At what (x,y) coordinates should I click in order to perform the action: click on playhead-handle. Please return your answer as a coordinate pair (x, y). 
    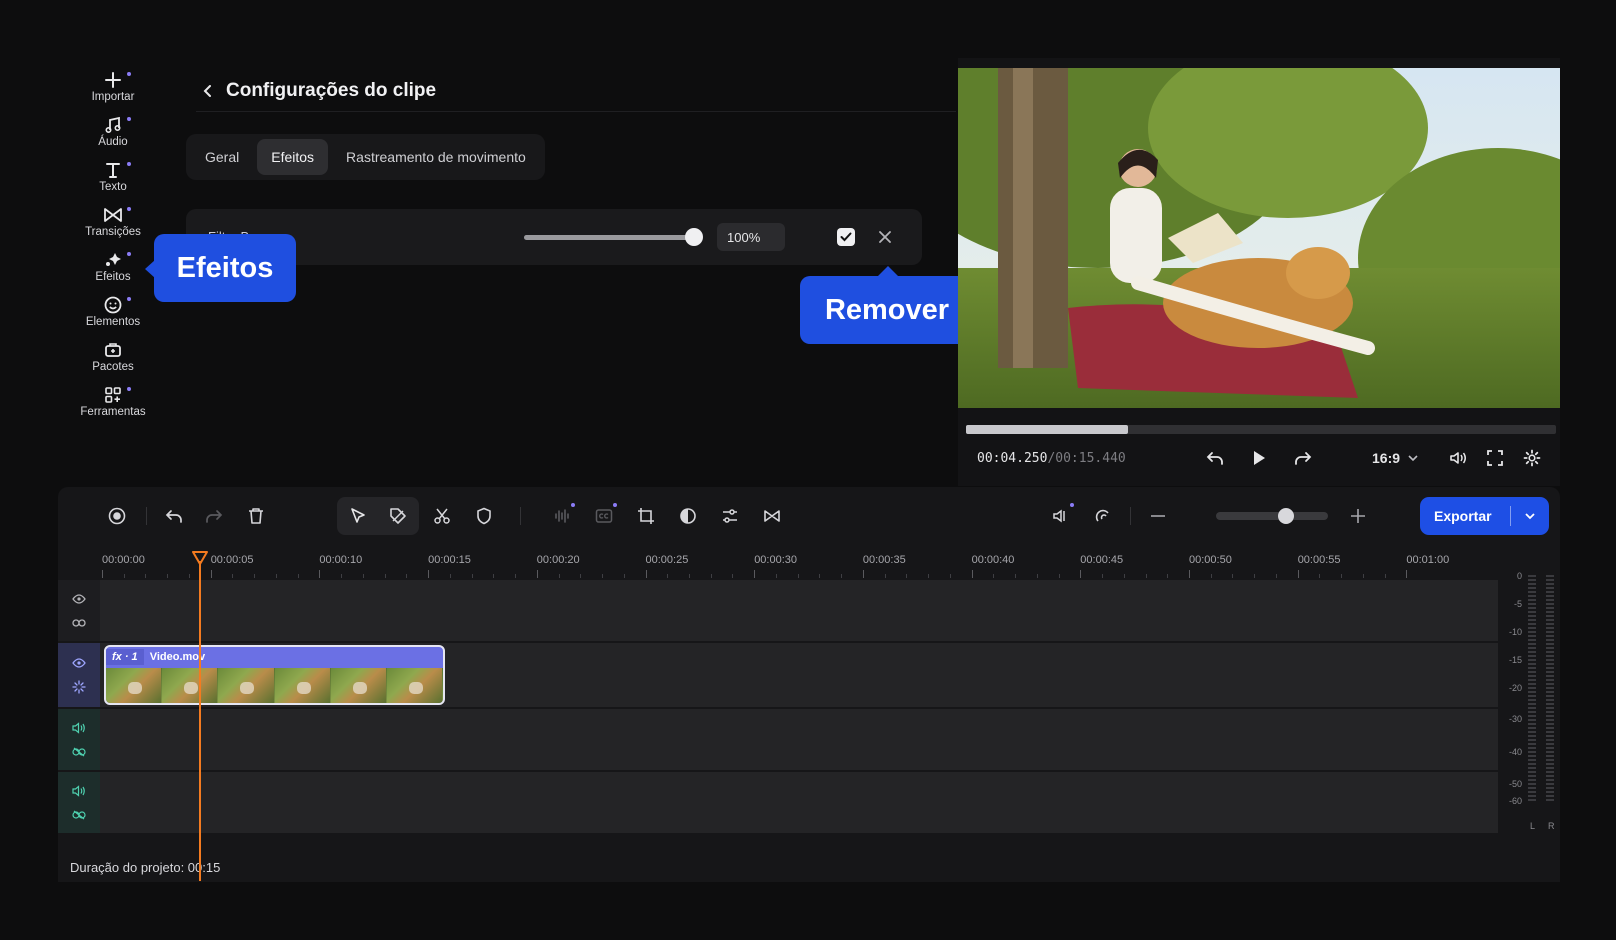
    Looking at the image, I should click on (200, 558).